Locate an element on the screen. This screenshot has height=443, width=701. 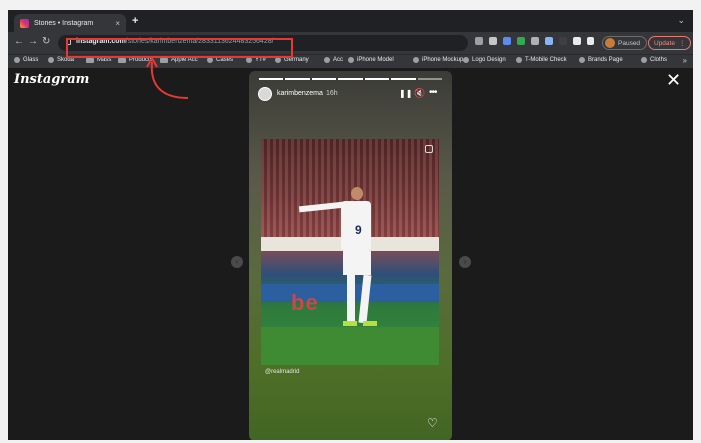
extension-icons is located at coordinates (534, 41).